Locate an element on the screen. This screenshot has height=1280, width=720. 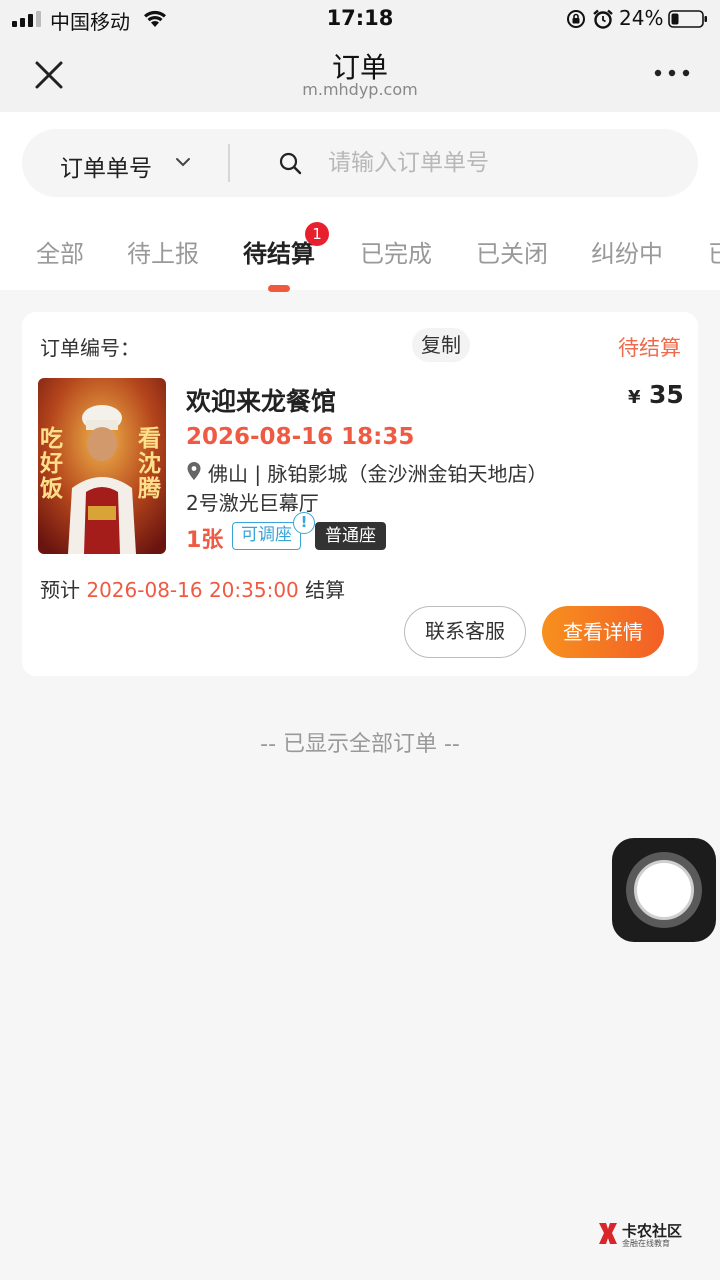
more-icon is located at coordinates (672, 73).